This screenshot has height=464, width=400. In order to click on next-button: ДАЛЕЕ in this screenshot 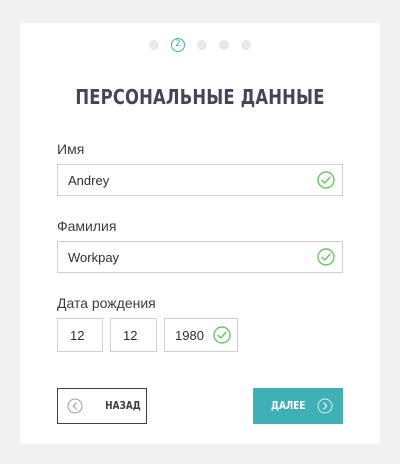, I will do `click(298, 406)`.